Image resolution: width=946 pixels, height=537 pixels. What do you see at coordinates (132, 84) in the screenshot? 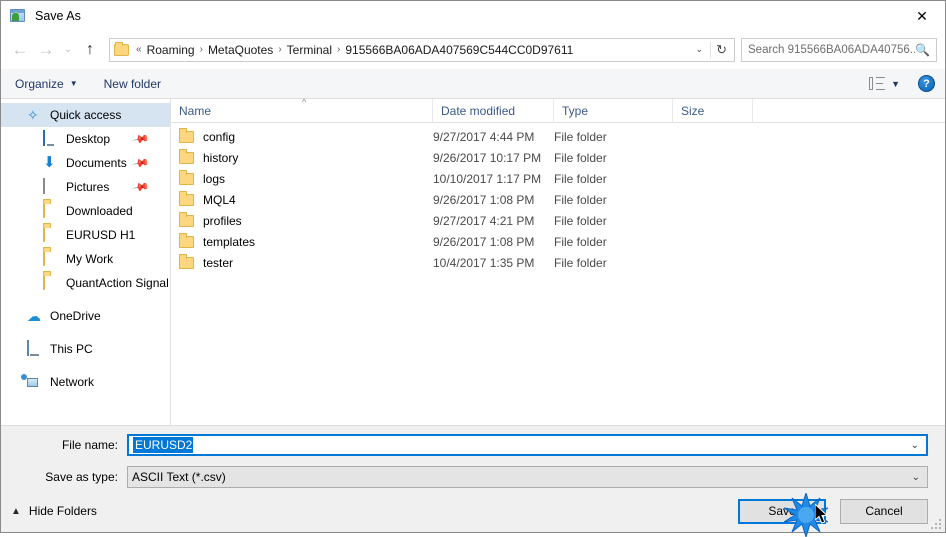
I see `new-folder-button: New folder` at bounding box center [132, 84].